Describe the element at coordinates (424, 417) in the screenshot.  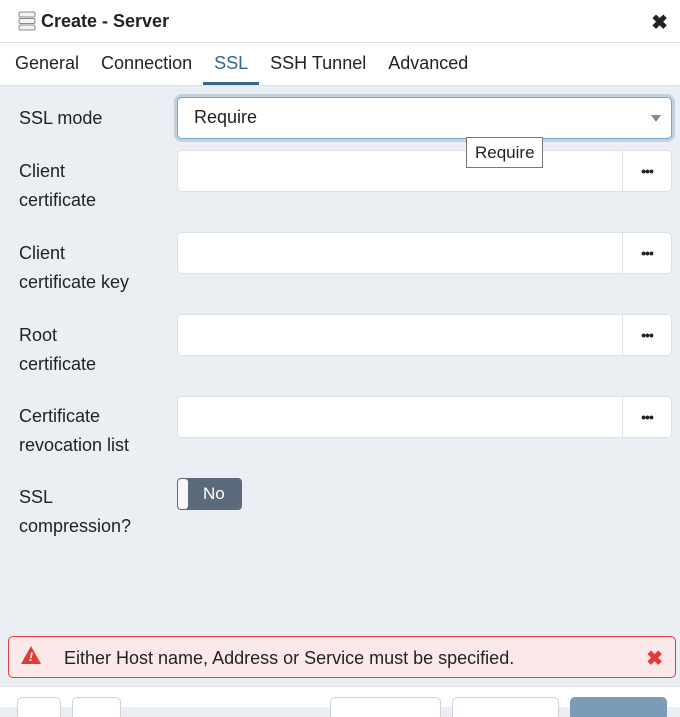
I see `crl-input: •••` at that location.